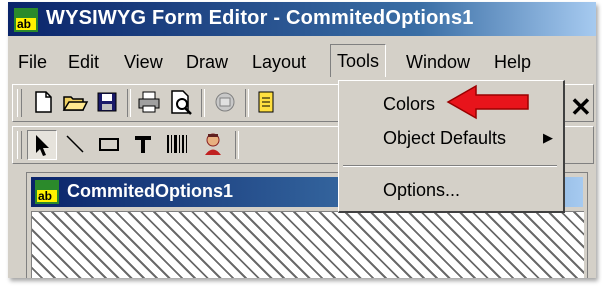  What do you see at coordinates (267, 102) in the screenshot?
I see `note-icon` at bounding box center [267, 102].